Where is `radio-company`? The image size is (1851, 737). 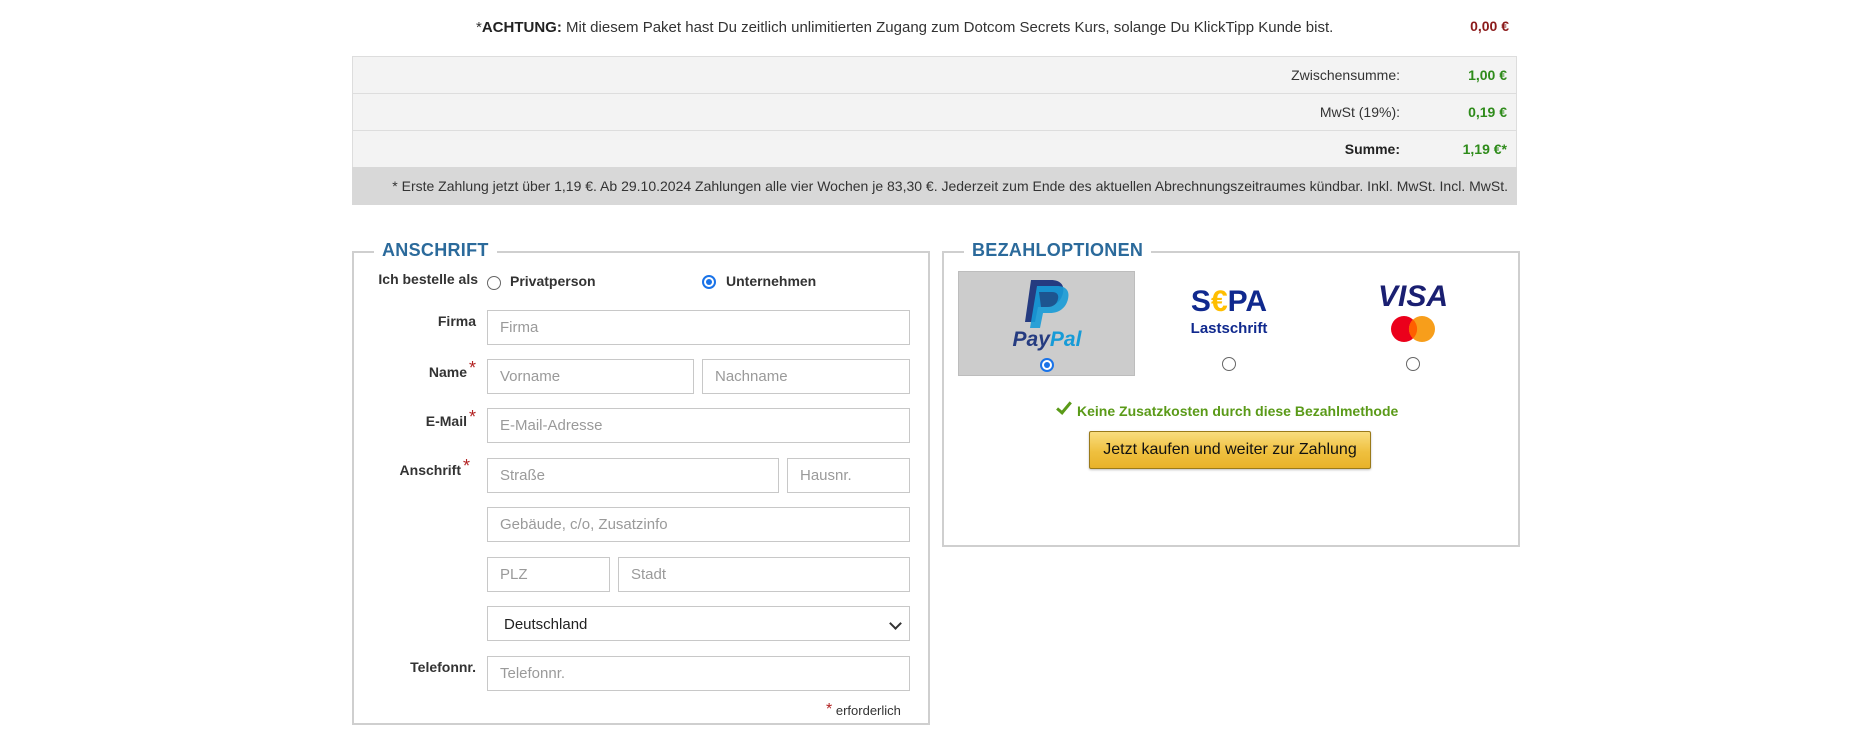 radio-company is located at coordinates (709, 282).